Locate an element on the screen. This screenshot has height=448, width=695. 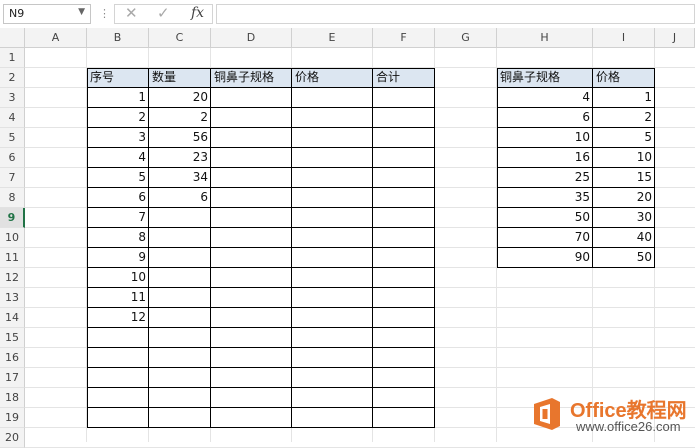
column-header-f: F is located at coordinates (404, 38).